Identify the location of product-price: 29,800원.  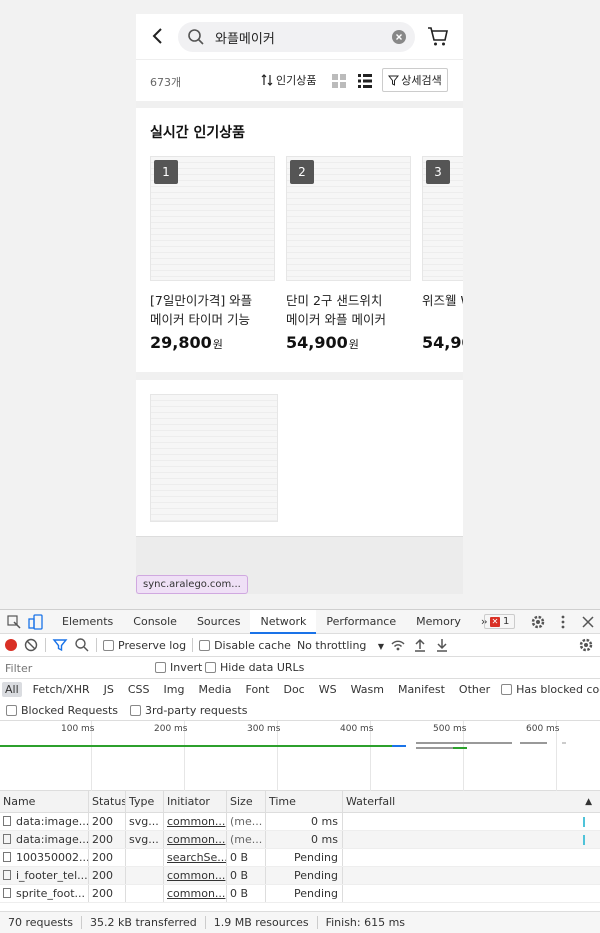
(186, 342).